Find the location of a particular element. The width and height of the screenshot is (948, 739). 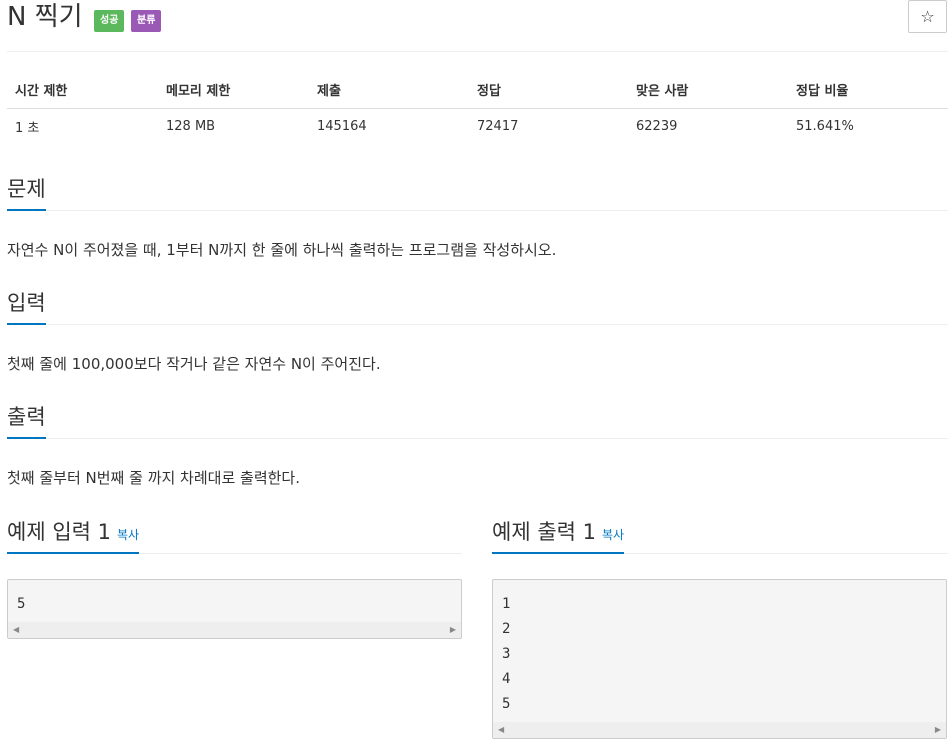

sample-output-copy-link: 복사 is located at coordinates (613, 535).